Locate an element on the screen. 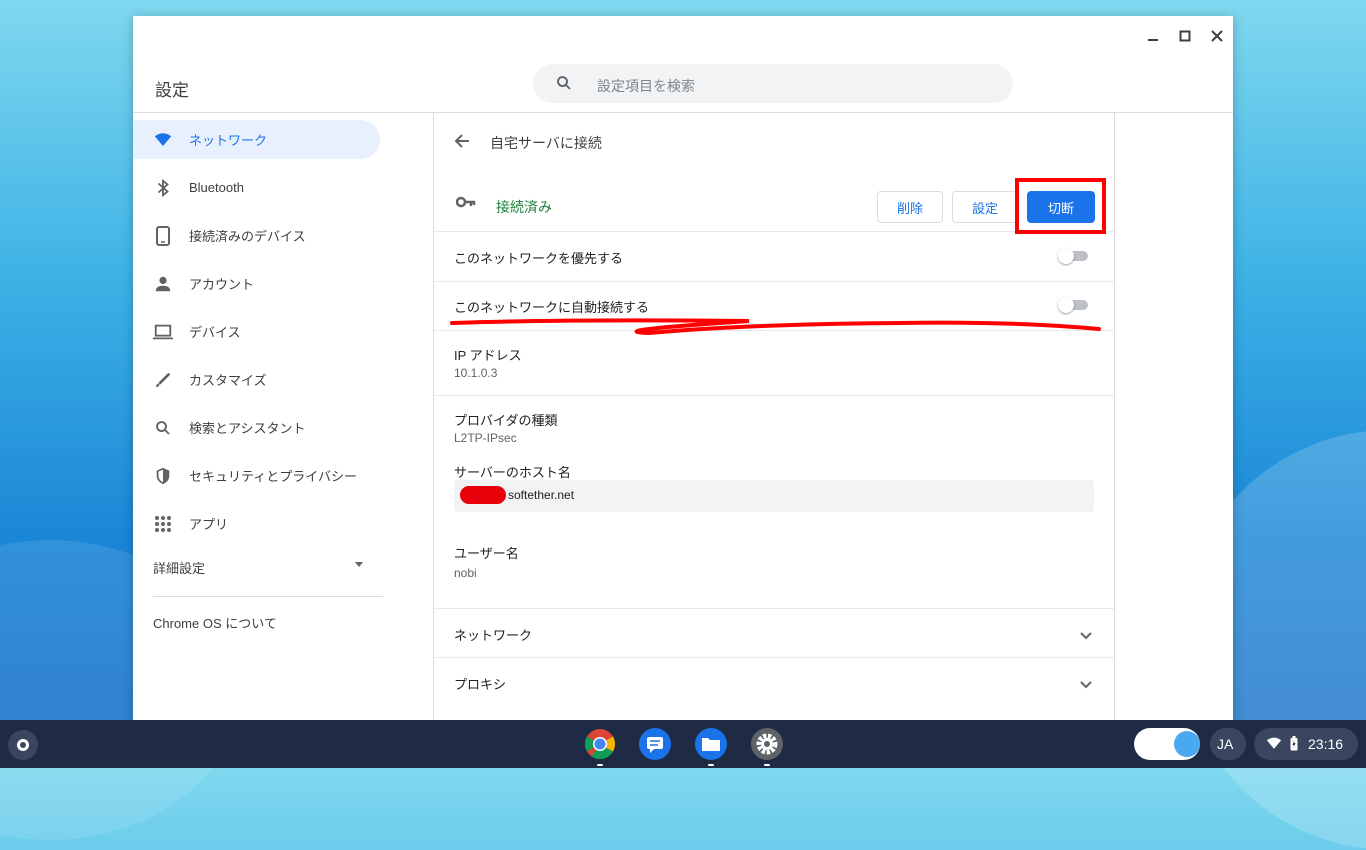 This screenshot has width=1366, height=850. app-title: 設定 is located at coordinates (172, 90).